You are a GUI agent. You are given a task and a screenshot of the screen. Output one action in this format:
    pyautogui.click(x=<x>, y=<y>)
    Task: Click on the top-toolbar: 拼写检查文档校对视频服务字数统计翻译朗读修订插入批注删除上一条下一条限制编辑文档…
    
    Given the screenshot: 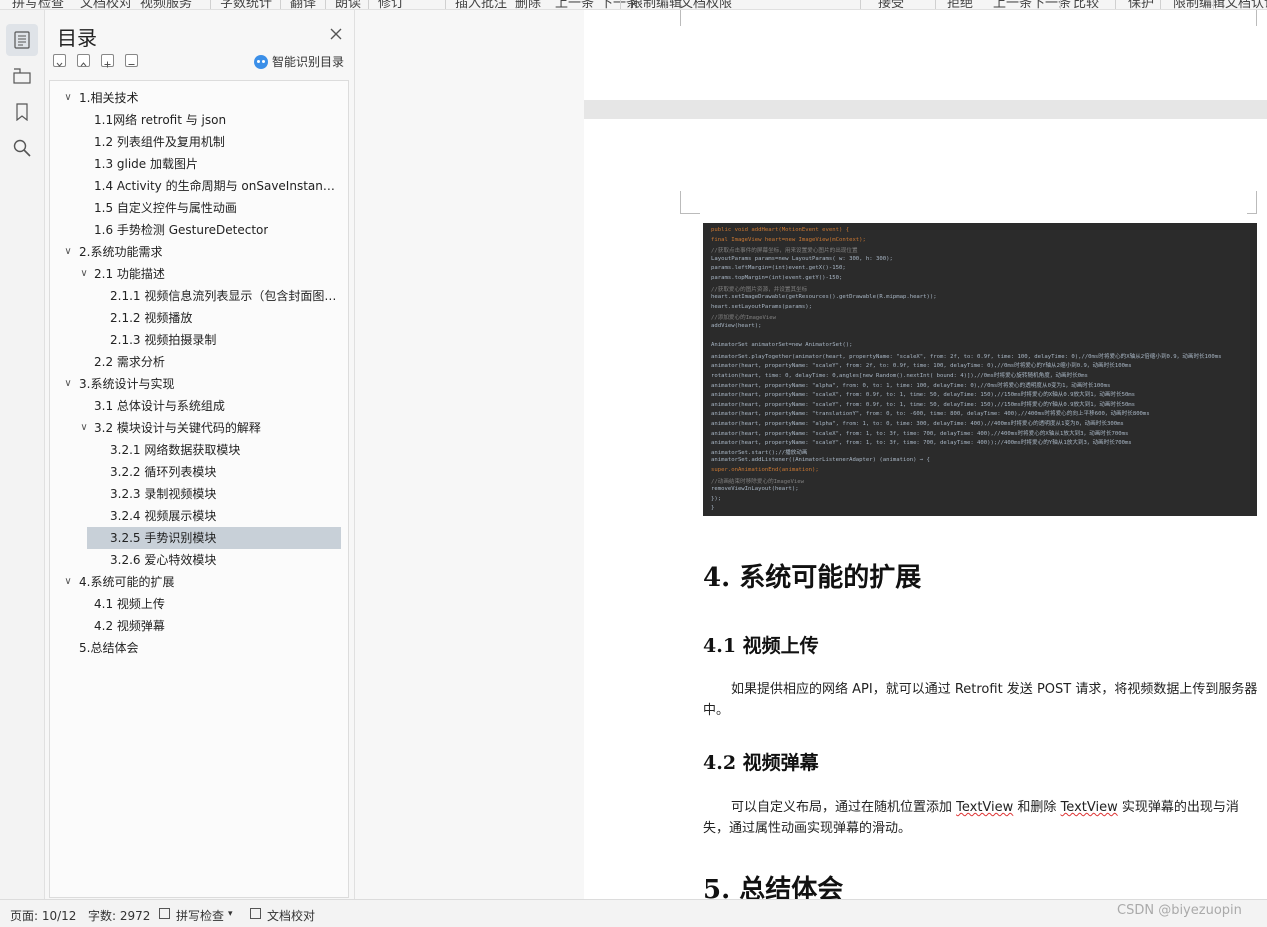 What is the action you would take?
    pyautogui.click(x=633, y=5)
    